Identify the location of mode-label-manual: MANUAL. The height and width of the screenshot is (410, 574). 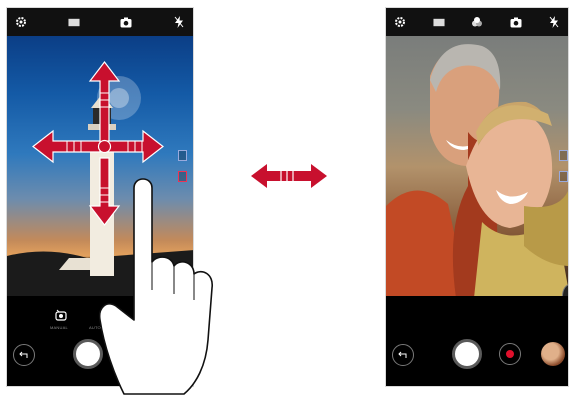
(59, 327).